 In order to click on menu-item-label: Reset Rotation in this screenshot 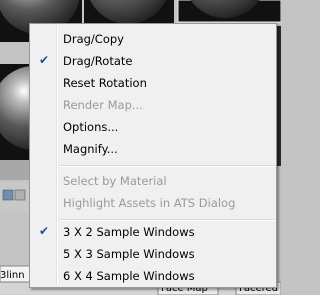, I will do `click(105, 83)`.